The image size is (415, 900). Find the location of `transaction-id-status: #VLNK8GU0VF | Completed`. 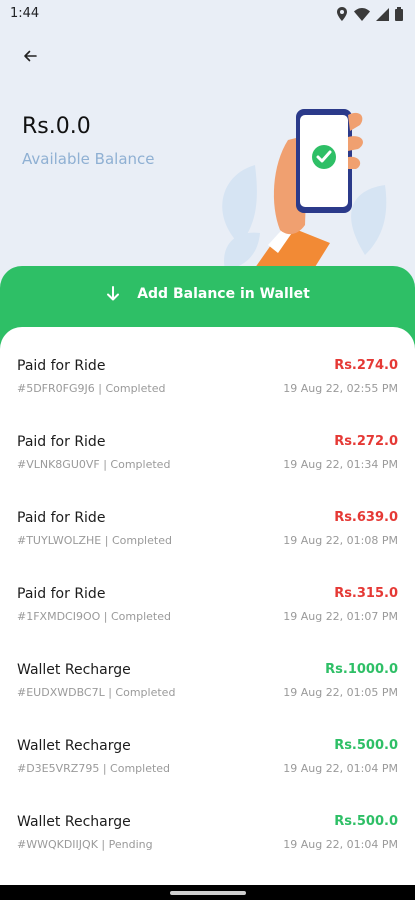

transaction-id-status: #VLNK8GU0VF | Completed is located at coordinates (94, 464).